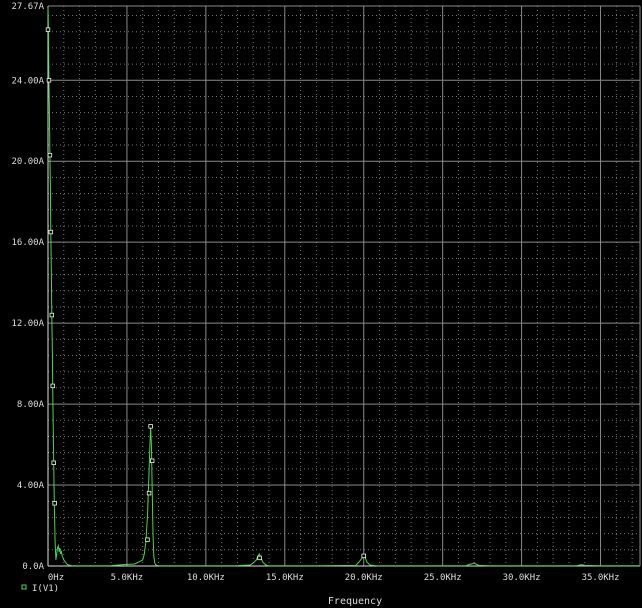 The height and width of the screenshot is (608, 642). I want to click on plot-legend: I(V1), so click(40, 589).